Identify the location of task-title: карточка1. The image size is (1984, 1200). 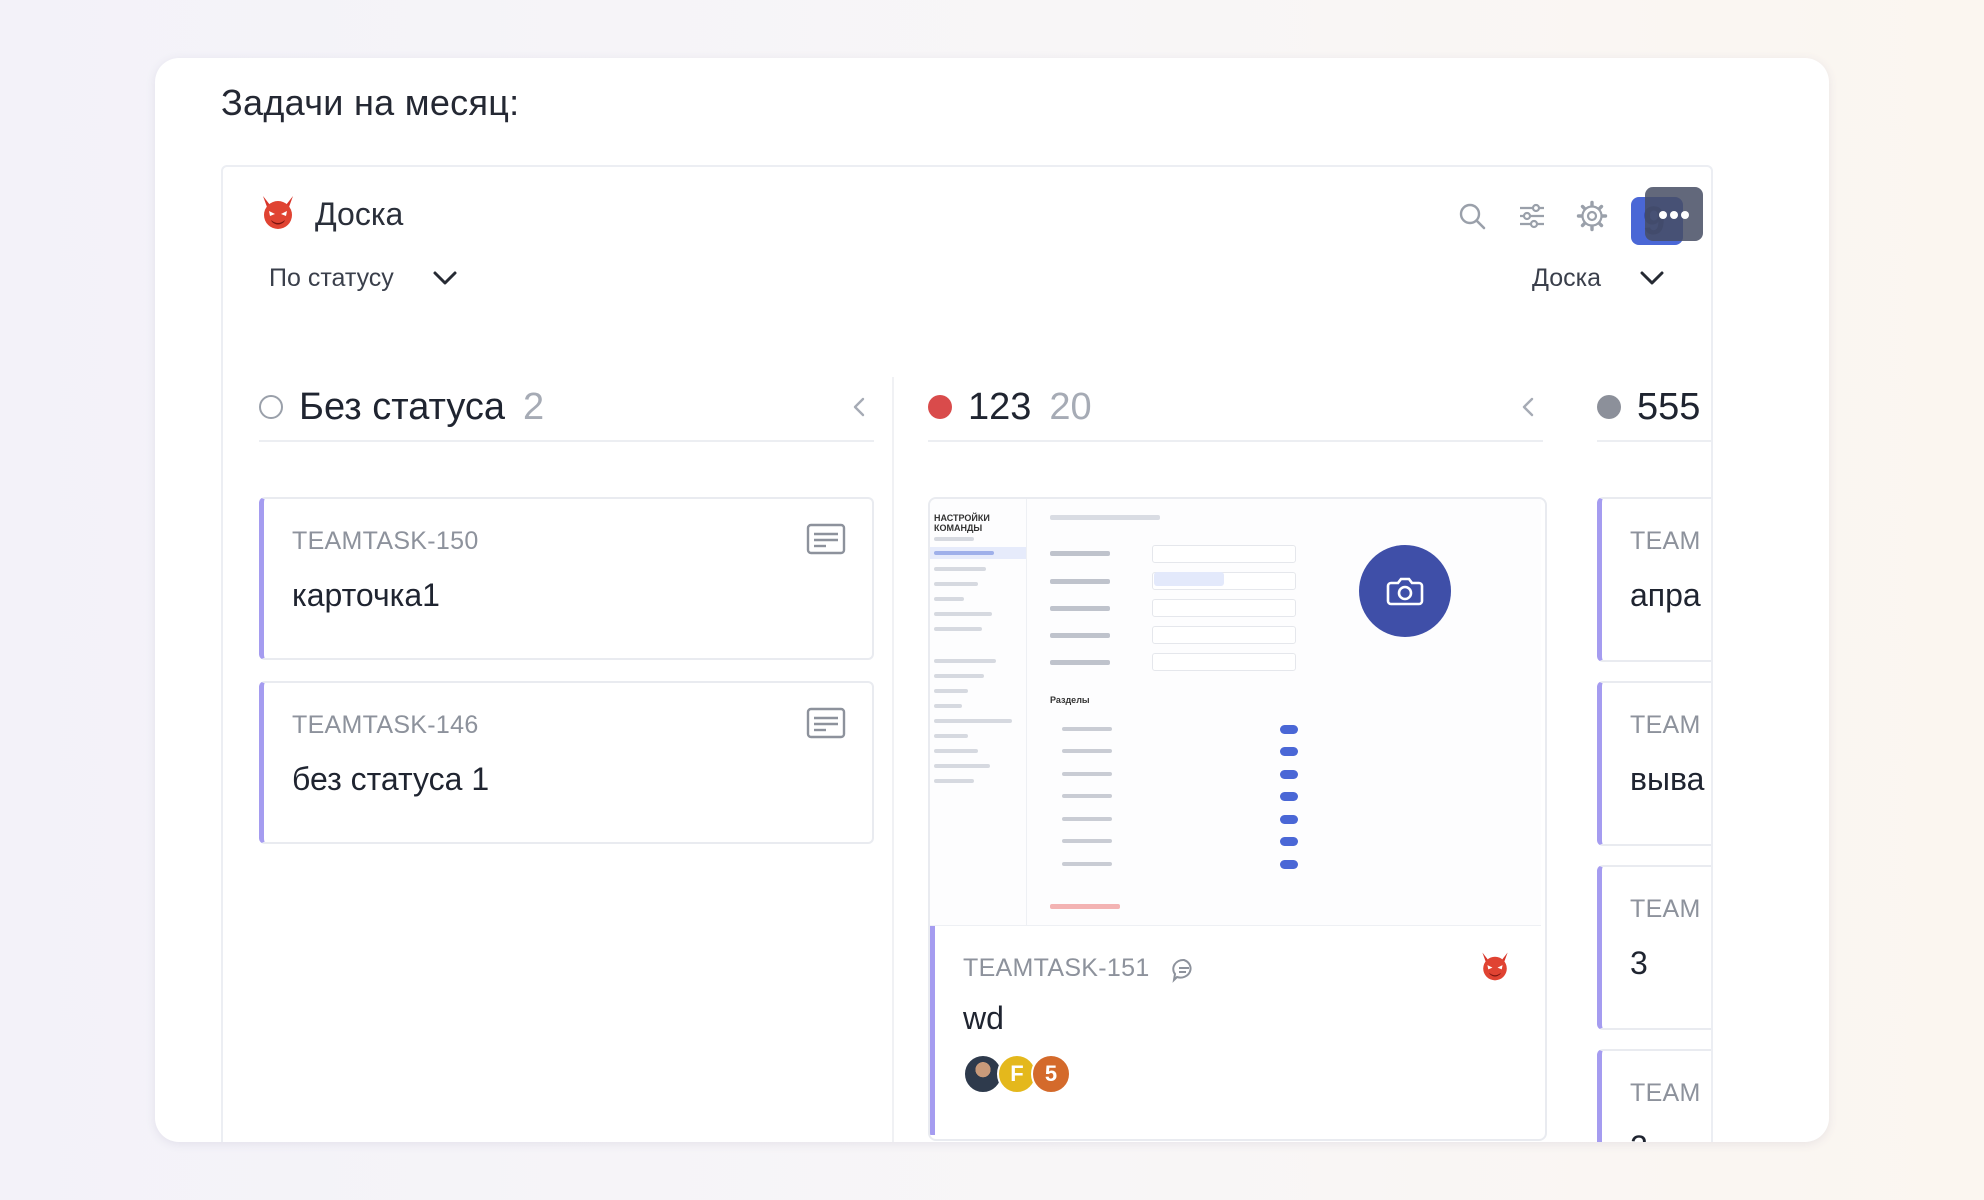
(366, 595).